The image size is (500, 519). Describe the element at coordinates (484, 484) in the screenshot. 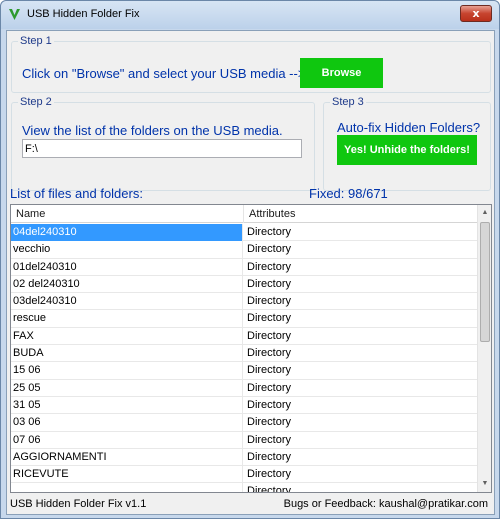

I see `scroll-down-icon: ▼` at that location.